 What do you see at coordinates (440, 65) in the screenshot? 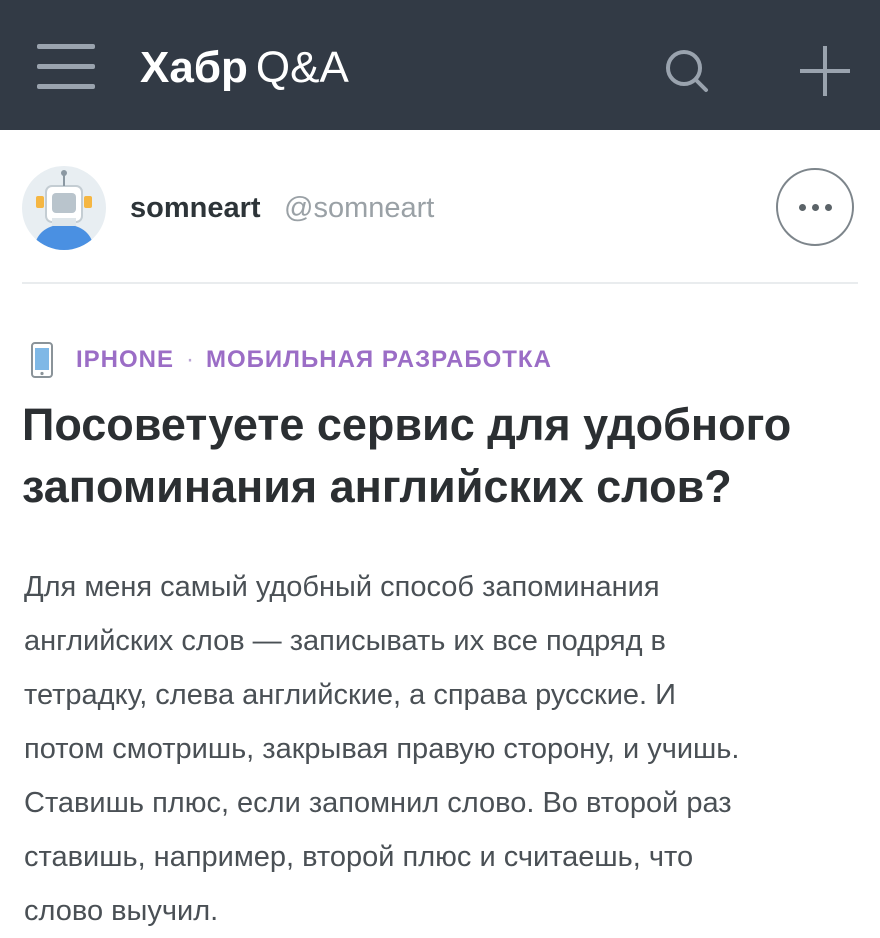
I see `app-header: Хабр Q&A` at bounding box center [440, 65].